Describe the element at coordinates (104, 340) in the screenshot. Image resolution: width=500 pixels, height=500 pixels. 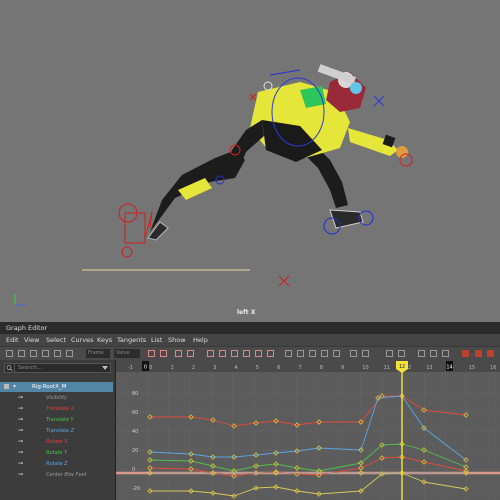
I see `menu-keys: Keys` at that location.